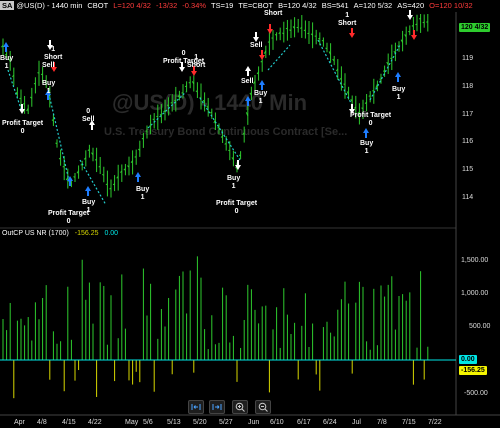  What do you see at coordinates (476, 393) in the screenshot?
I see `ind-tick-neg500: -500.00` at bounding box center [476, 393].